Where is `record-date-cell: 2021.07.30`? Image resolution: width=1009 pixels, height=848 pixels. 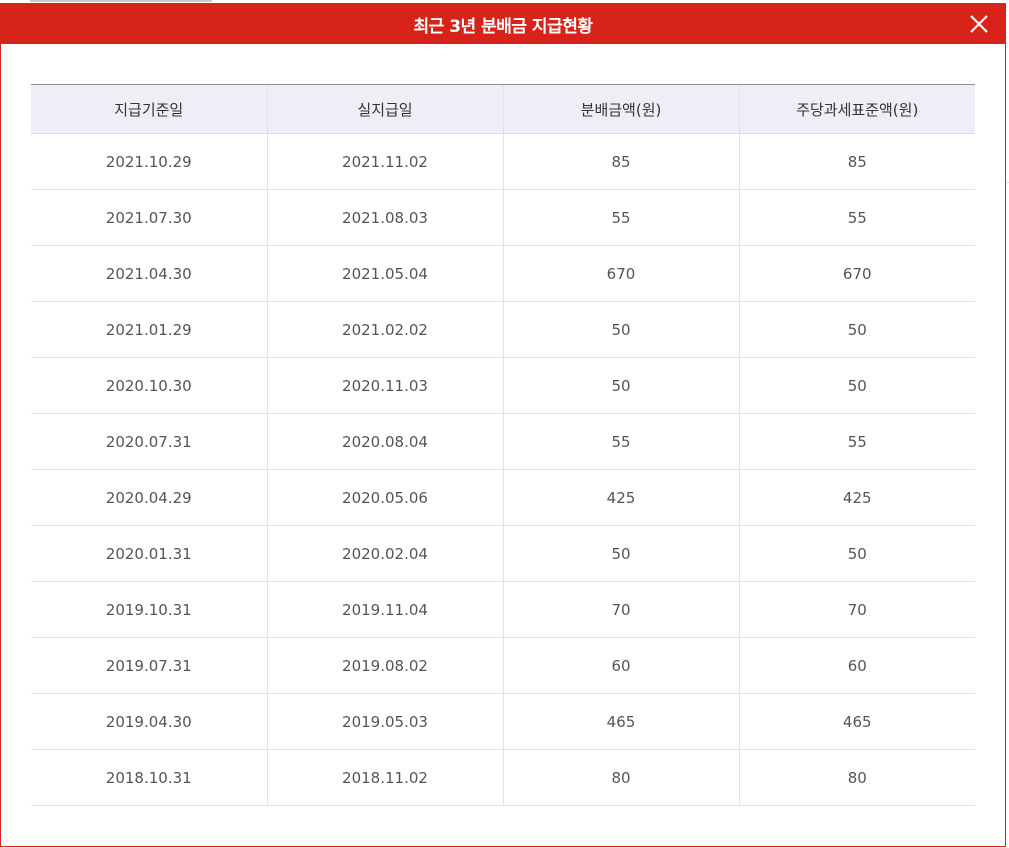 record-date-cell: 2021.07.30 is located at coordinates (149, 217).